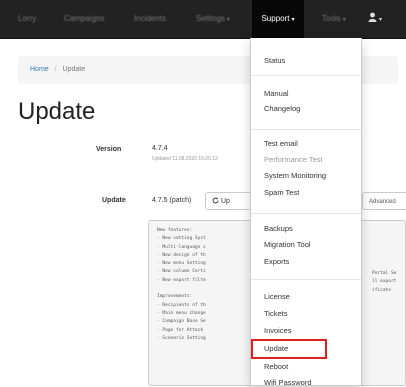  What do you see at coordinates (287, 244) in the screenshot?
I see `menu-item-migration-tool: Migration Tool` at bounding box center [287, 244].